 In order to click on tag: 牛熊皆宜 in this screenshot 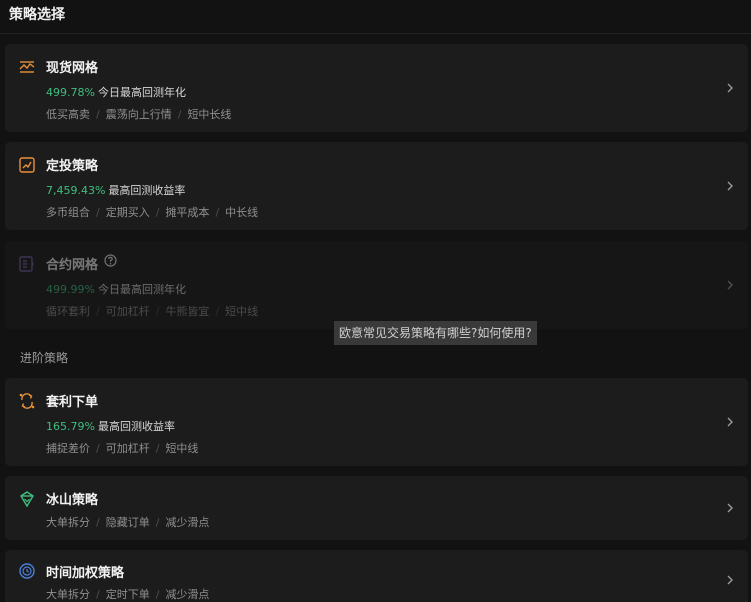, I will do `click(187, 311)`.